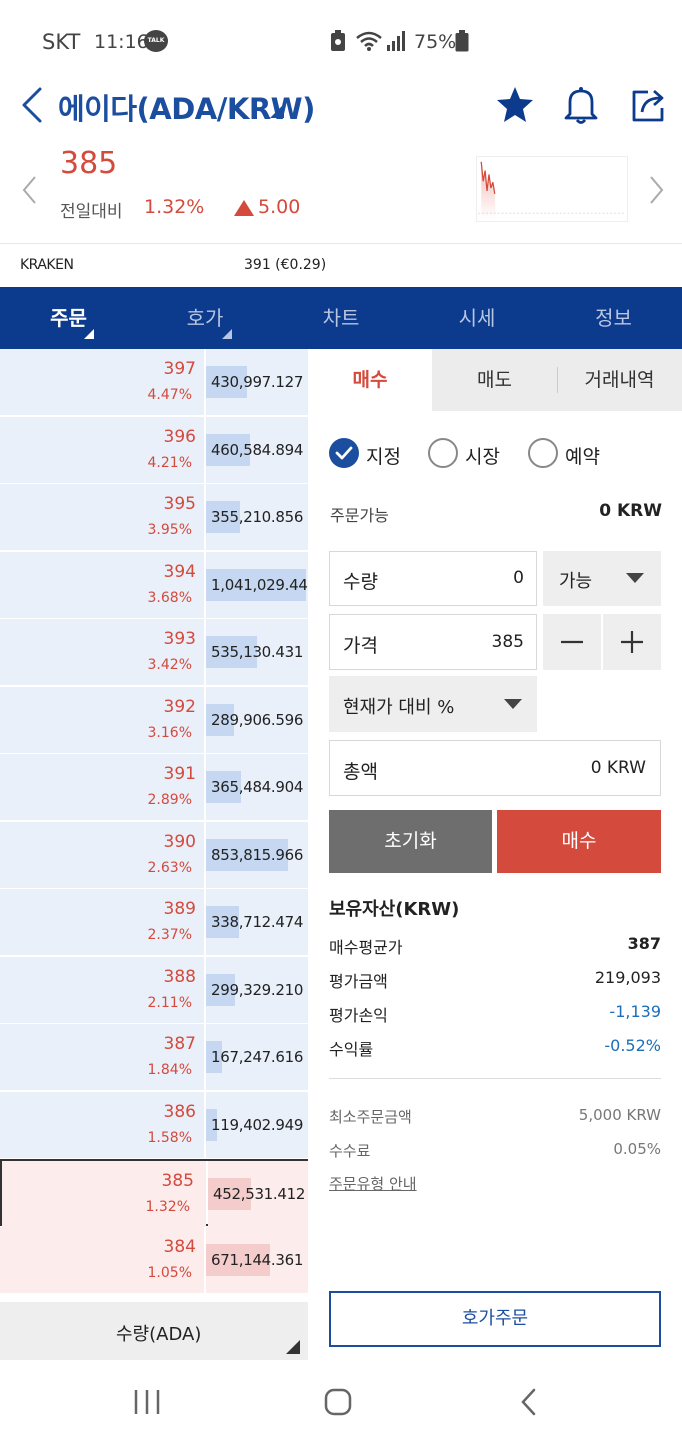  Describe the element at coordinates (552, 189) in the screenshot. I see `price-sparkline` at that location.